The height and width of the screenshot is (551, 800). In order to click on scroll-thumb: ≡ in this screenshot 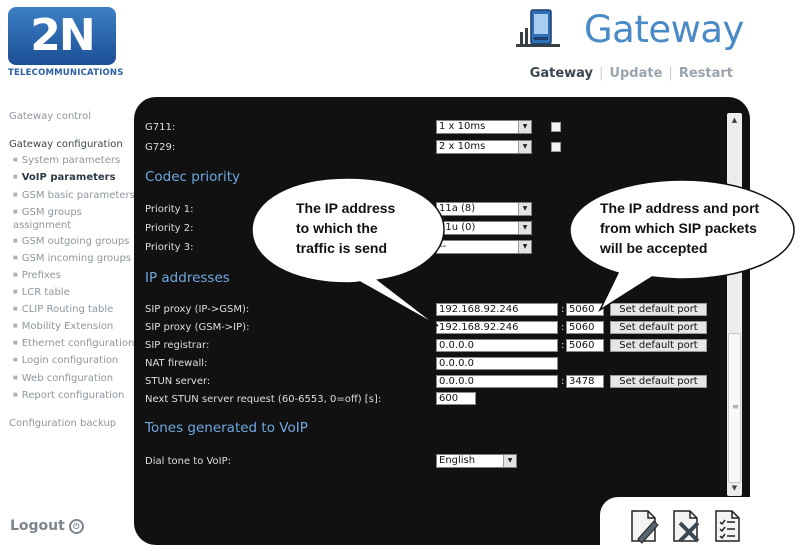, I will do `click(734, 408)`.